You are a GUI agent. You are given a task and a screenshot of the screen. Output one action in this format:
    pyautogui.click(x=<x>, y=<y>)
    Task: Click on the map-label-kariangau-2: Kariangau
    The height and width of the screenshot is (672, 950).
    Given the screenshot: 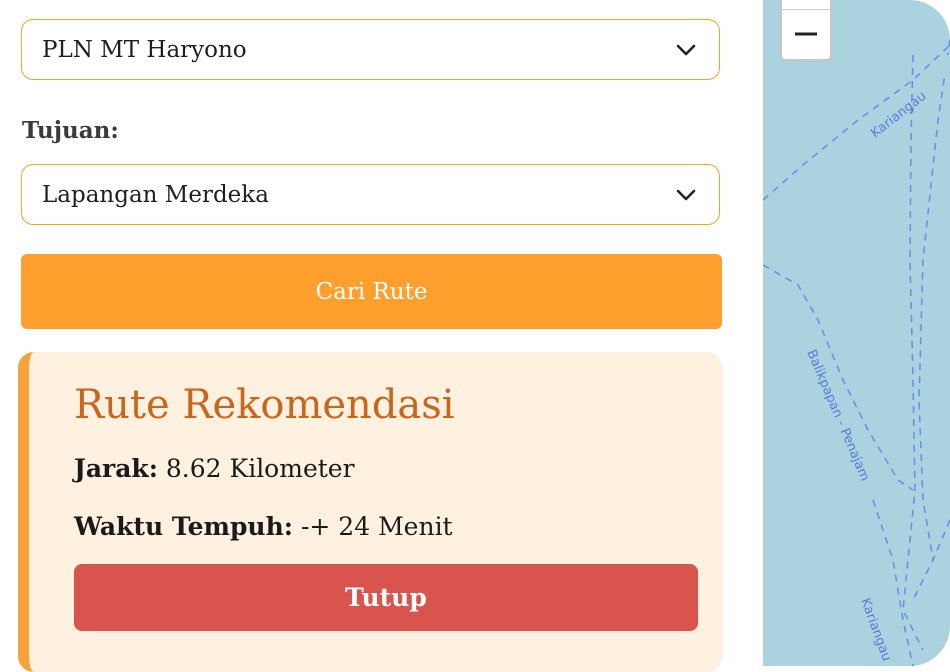 What is the action you would take?
    pyautogui.click(x=875, y=629)
    